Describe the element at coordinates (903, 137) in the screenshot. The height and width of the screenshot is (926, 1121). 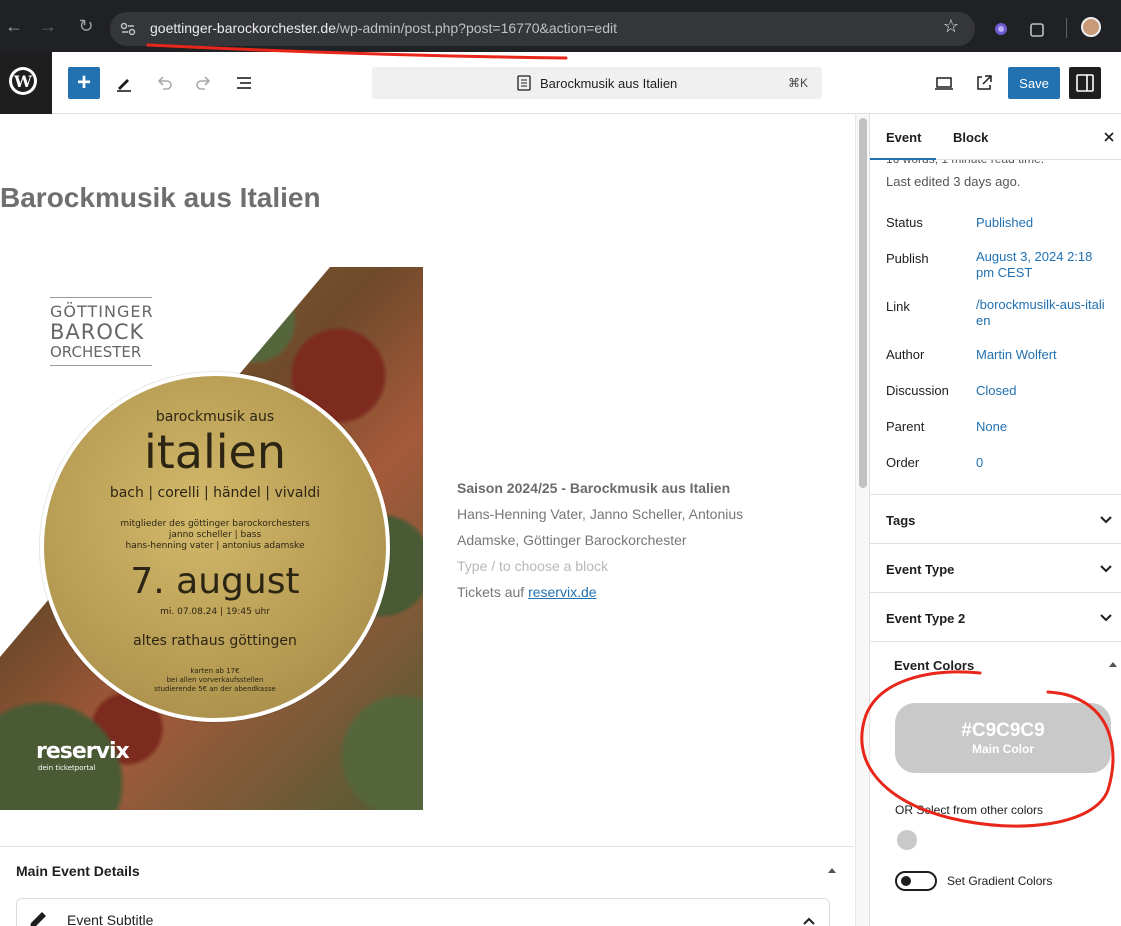
I see `tab-event: Event` at that location.